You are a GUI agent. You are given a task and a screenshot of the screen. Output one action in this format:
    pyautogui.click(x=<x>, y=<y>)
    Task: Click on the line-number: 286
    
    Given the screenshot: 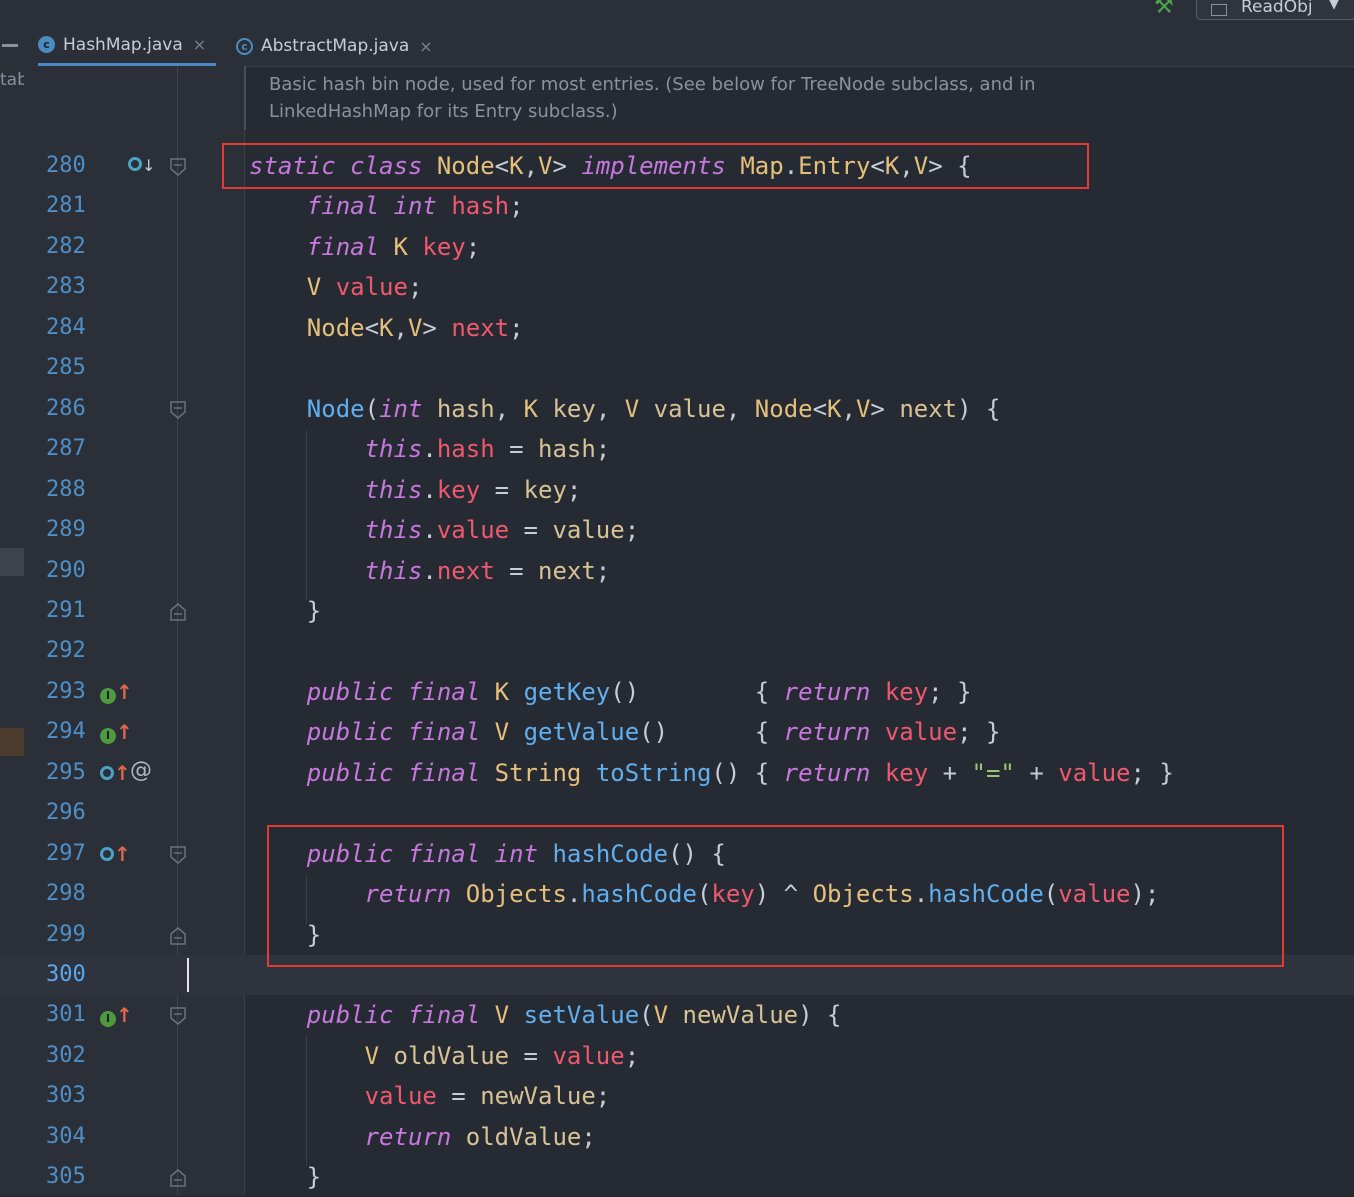 What is the action you would take?
    pyautogui.click(x=76, y=409)
    